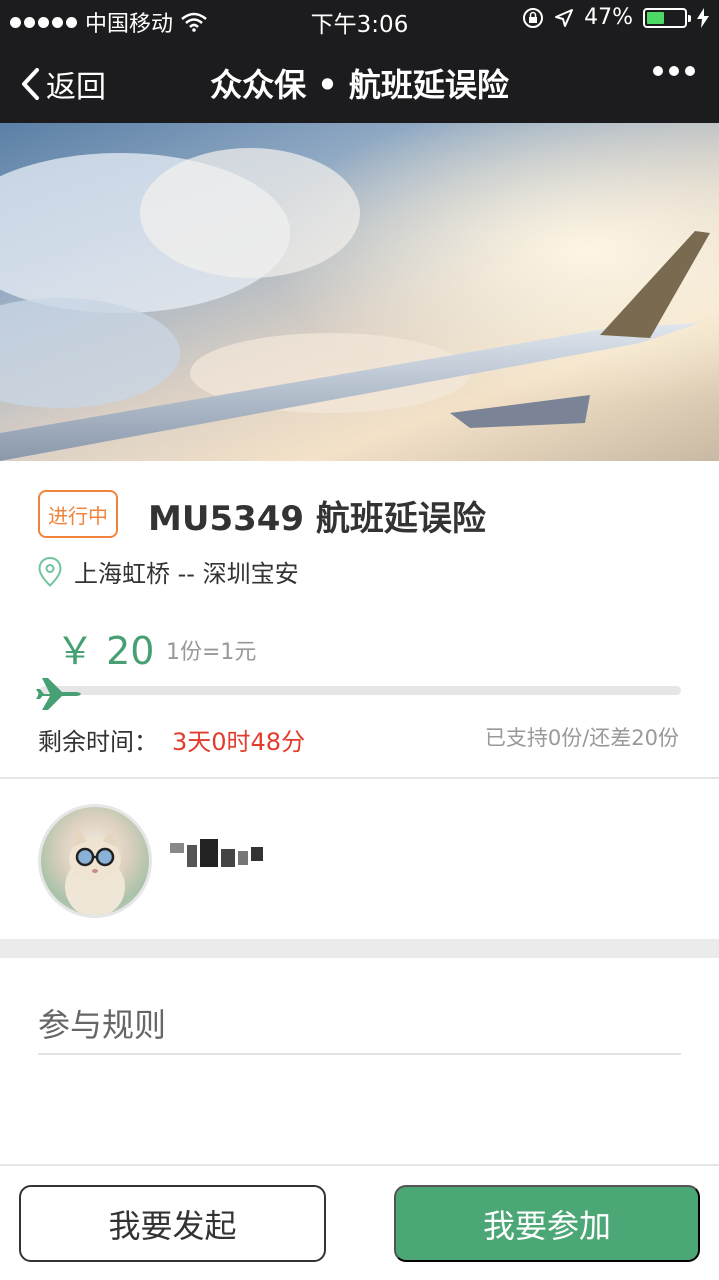 Image resolution: width=719 pixels, height=1280 pixels. Describe the element at coordinates (216, 853) in the screenshot. I see `participant-name-redacted` at that location.